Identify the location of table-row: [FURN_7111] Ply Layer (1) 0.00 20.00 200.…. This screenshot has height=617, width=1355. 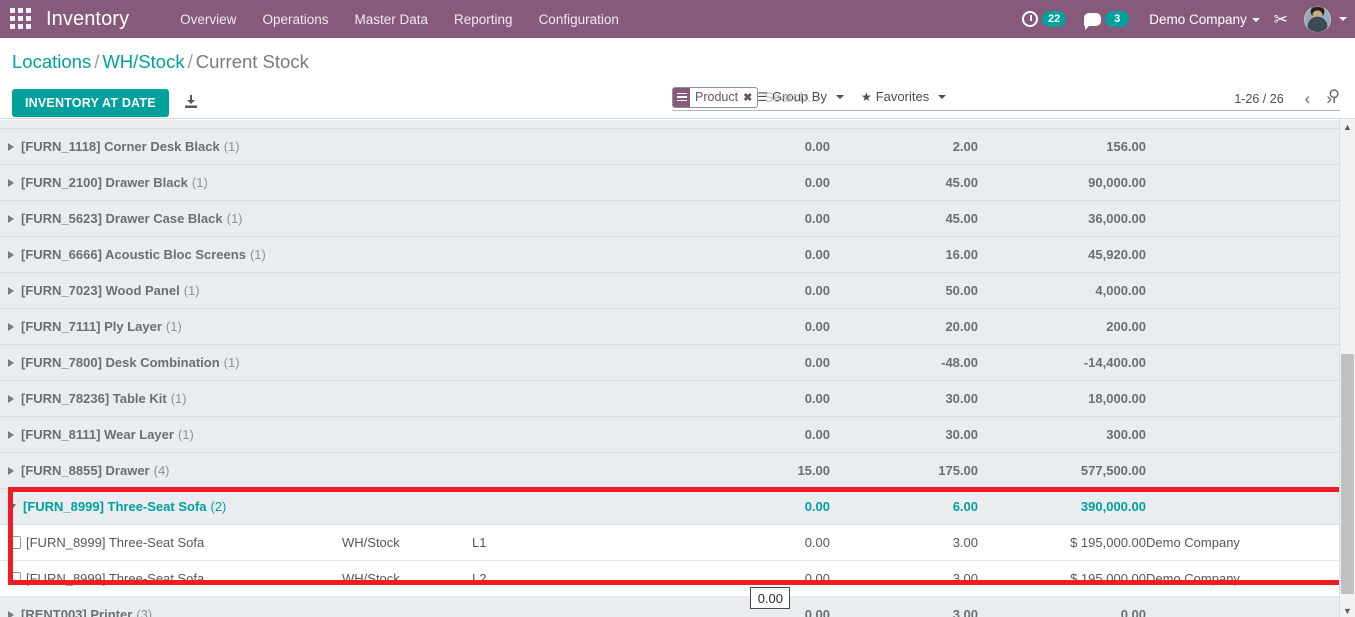
(670, 326).